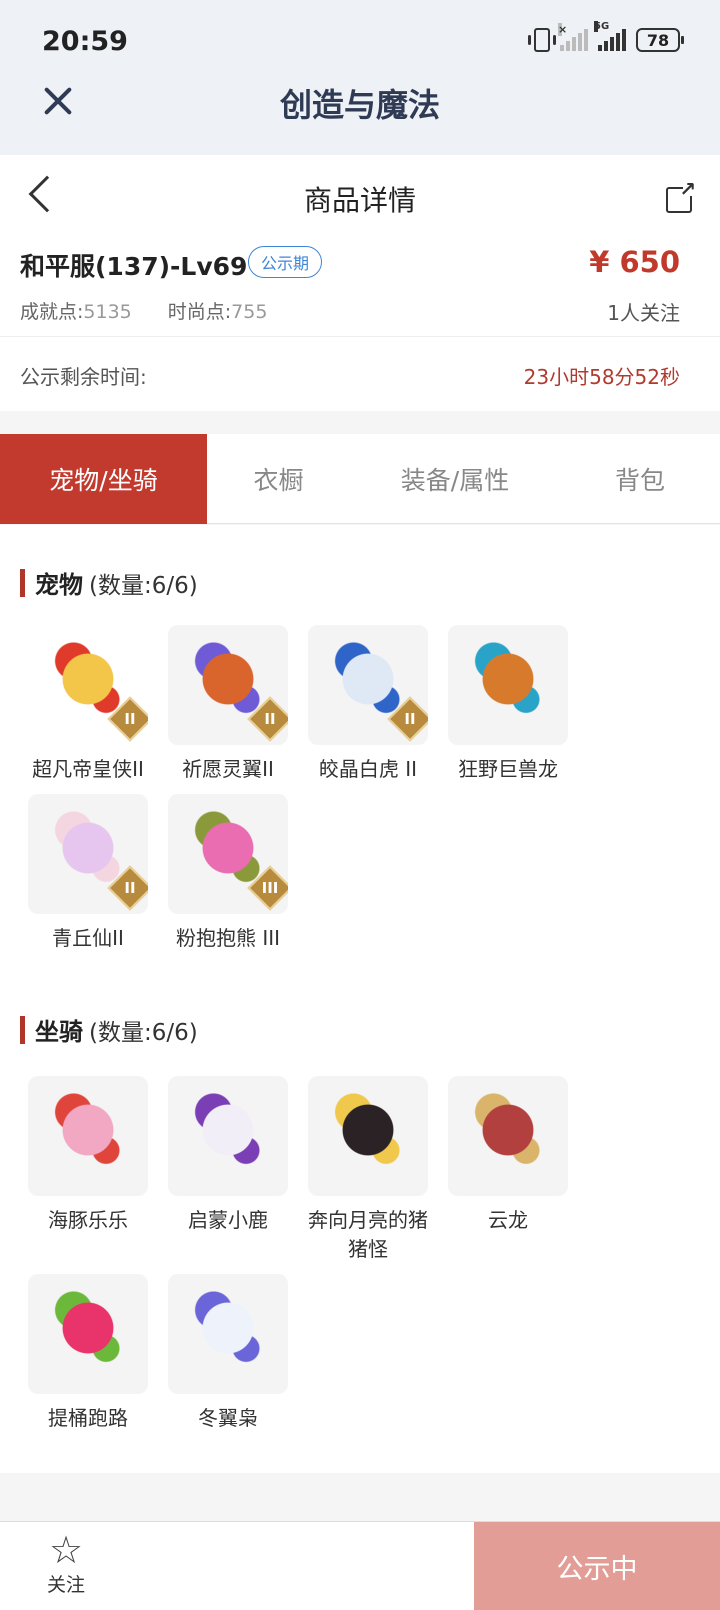  I want to click on mount-item: 冬翼枭, so click(228, 1353).